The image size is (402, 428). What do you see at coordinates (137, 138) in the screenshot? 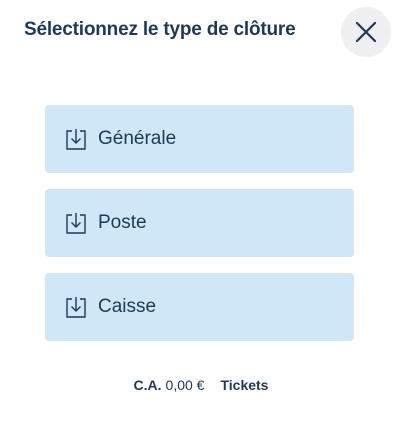
I see `option-label: Générale` at bounding box center [137, 138].